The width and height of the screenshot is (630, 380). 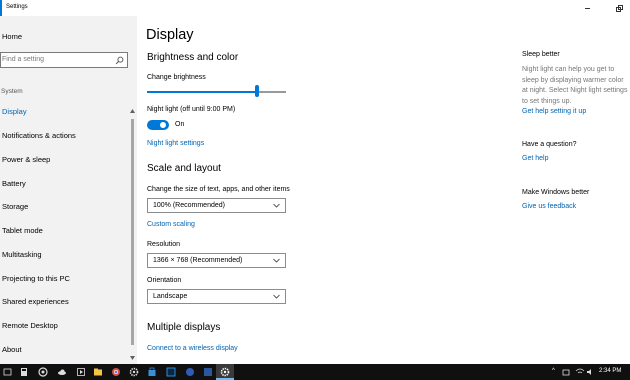 I want to click on brightness-label: Change brightness, so click(x=176, y=77).